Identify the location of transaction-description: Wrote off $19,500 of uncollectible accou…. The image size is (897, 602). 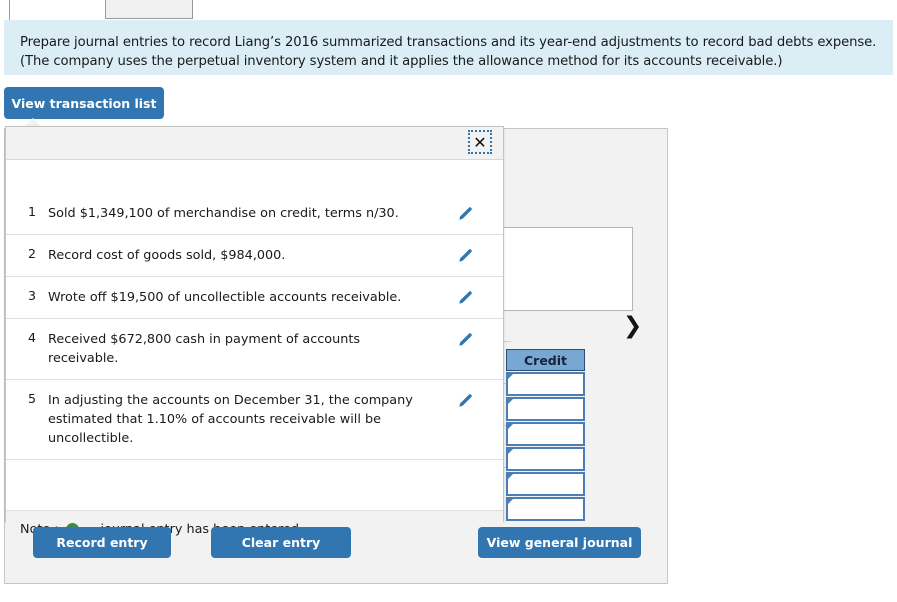
(225, 297).